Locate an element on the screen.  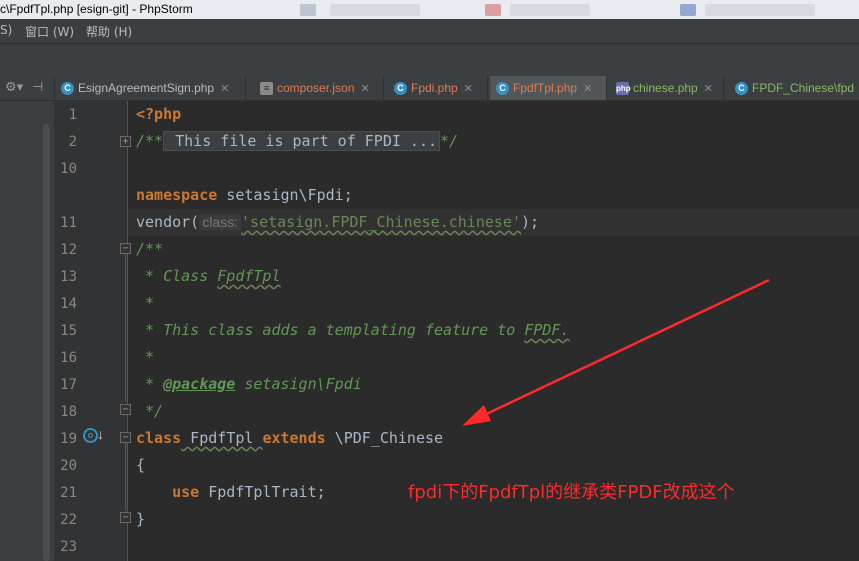
brace-open: { is located at coordinates (141, 465).